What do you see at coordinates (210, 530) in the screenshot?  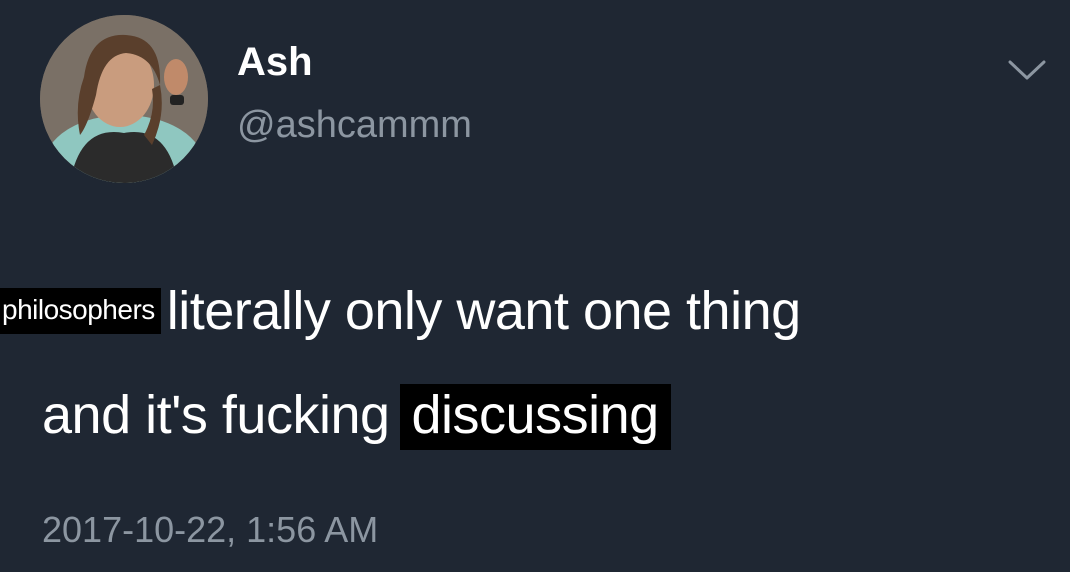 I see `tweet-timestamp: 2017-10-22, 1:56 AM` at bounding box center [210, 530].